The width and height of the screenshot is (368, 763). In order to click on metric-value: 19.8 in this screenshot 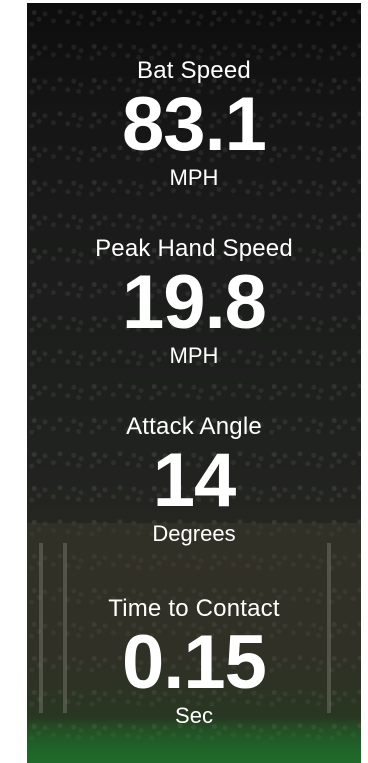, I will do `click(194, 302)`.